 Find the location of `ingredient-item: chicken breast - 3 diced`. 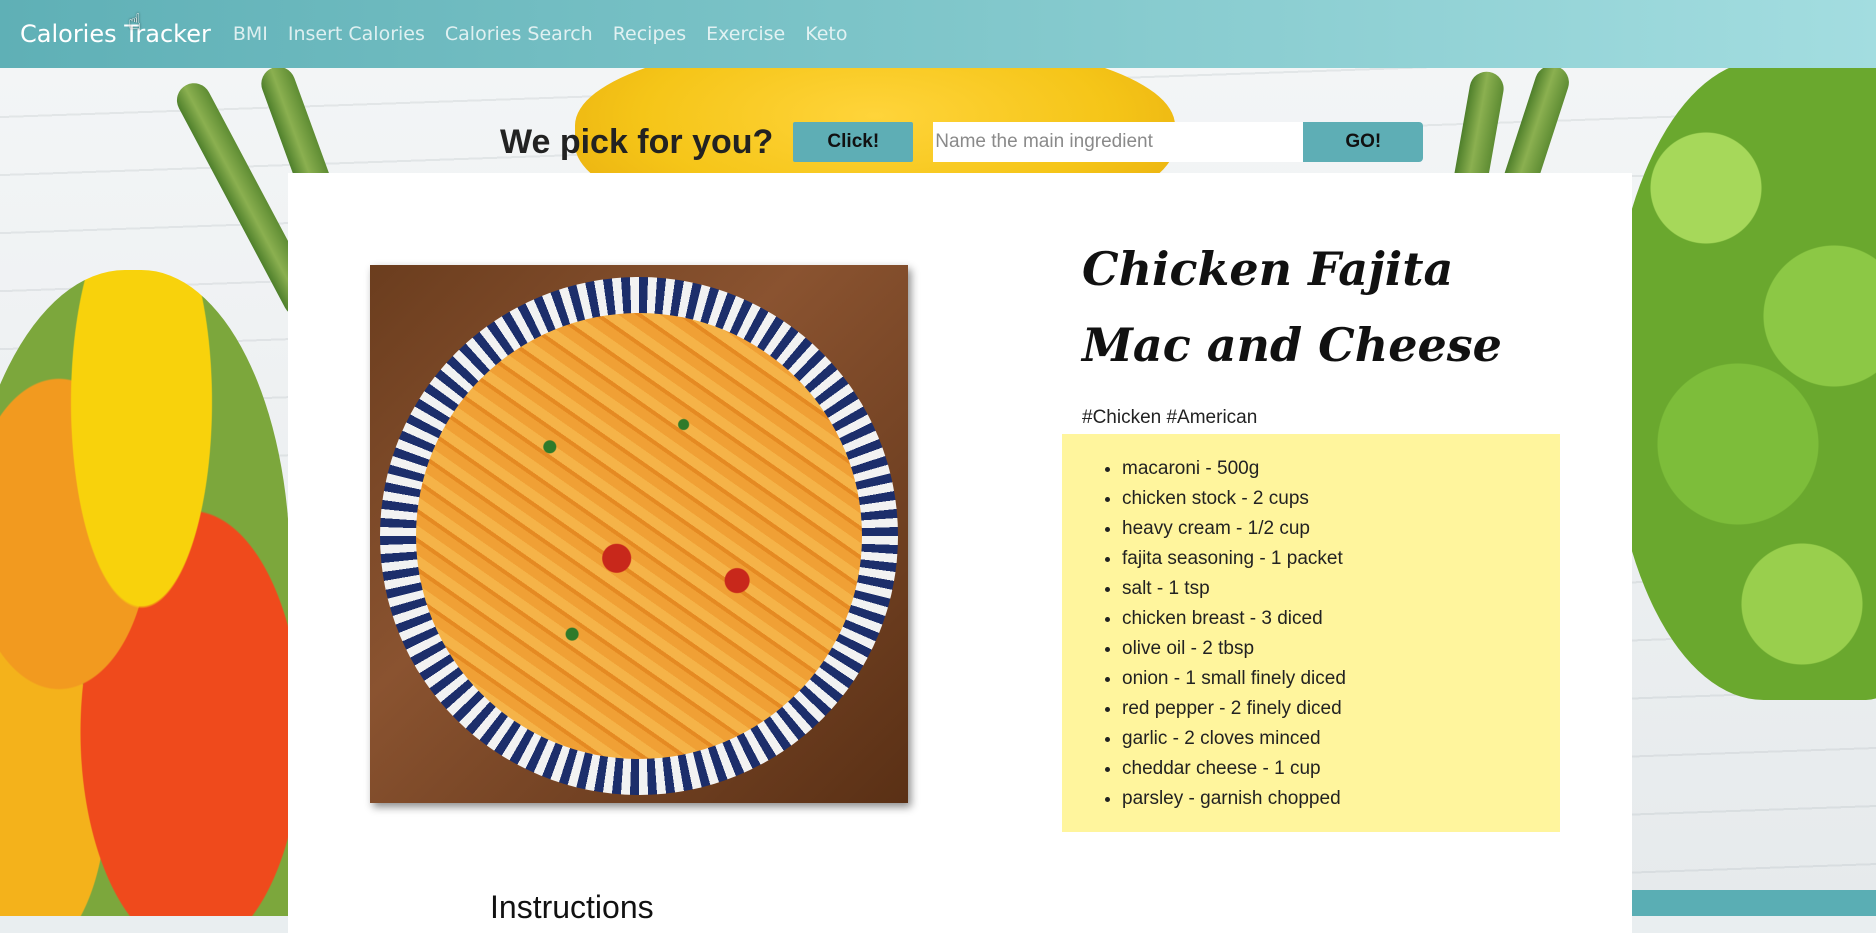

ingredient-item: chicken breast - 3 diced is located at coordinates (1341, 619).